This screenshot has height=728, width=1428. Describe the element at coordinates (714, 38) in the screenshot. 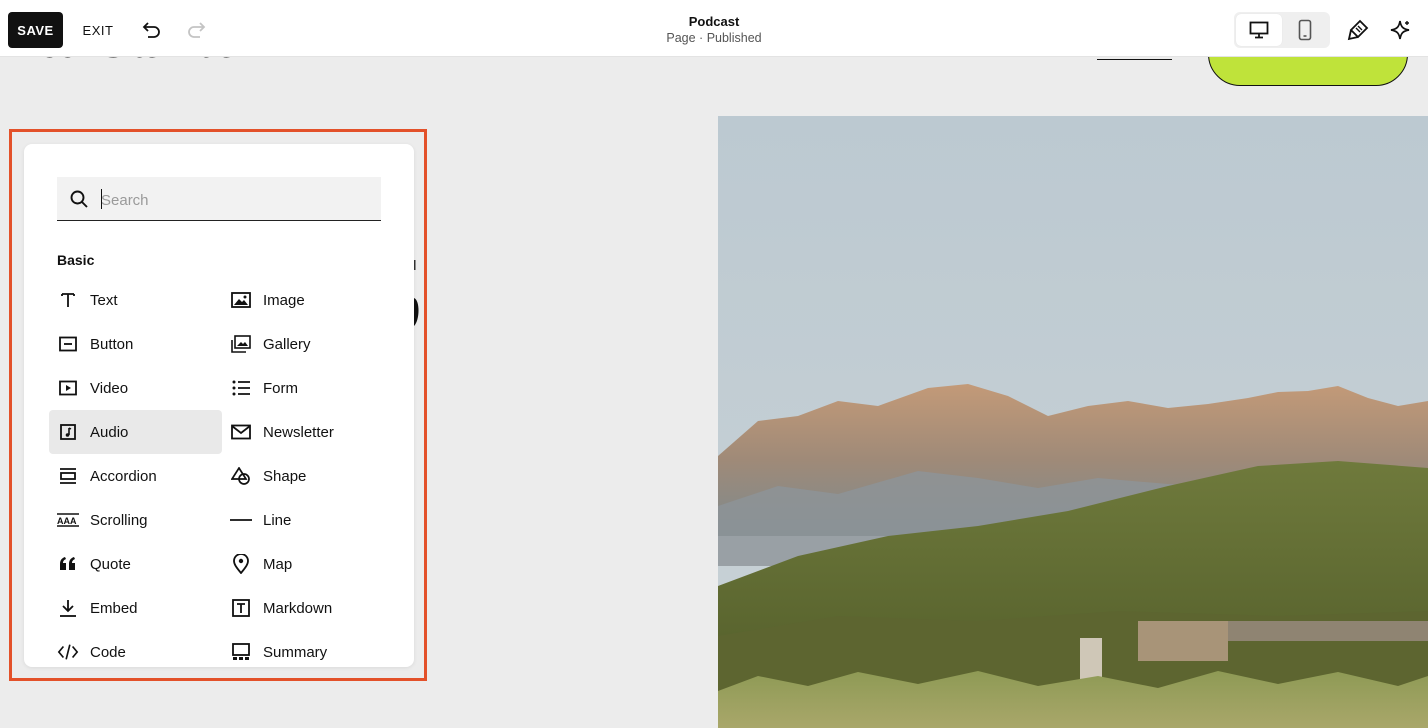

I see `page-status: Page · Published` at that location.